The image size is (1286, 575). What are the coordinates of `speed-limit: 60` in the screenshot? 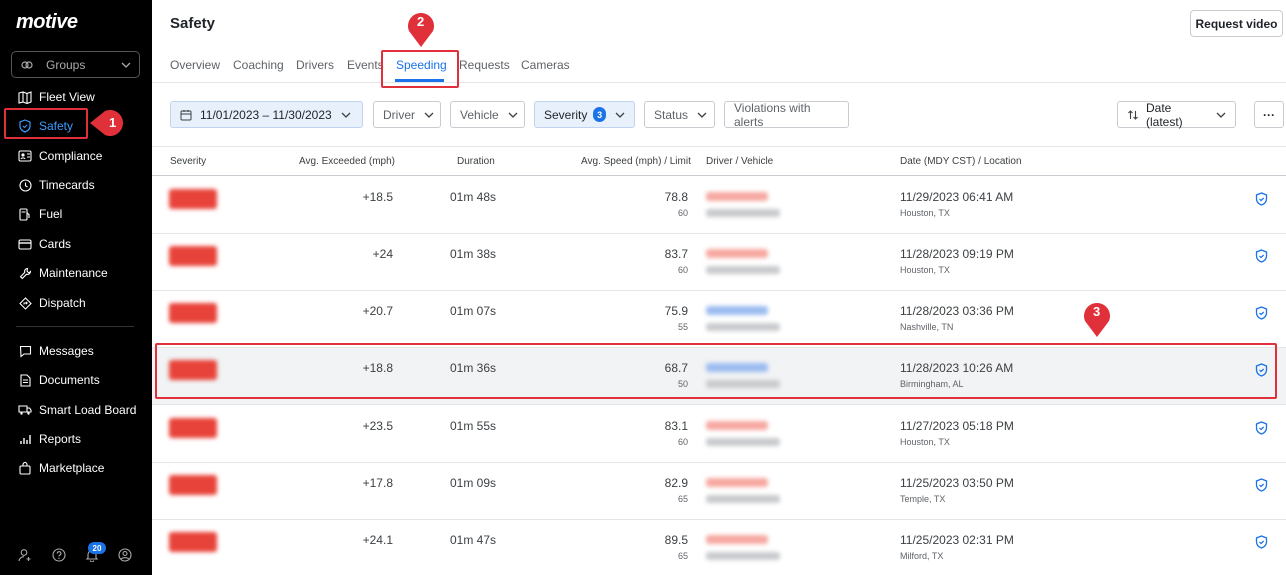 It's located at (682, 442).